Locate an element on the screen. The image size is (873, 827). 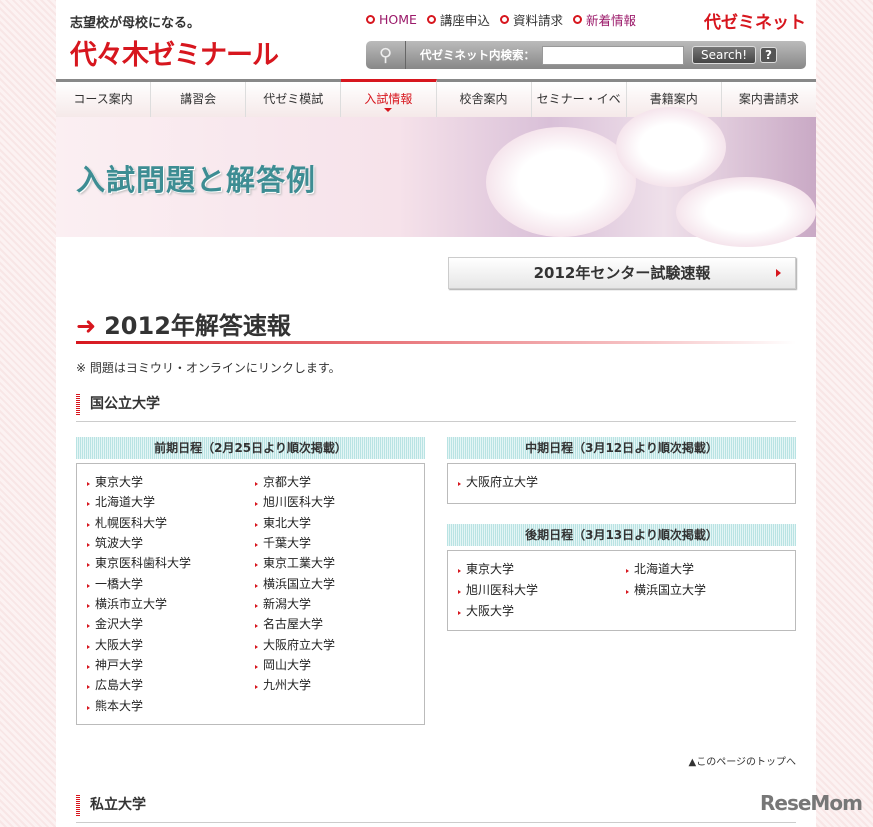
heading-underline is located at coordinates (436, 342).